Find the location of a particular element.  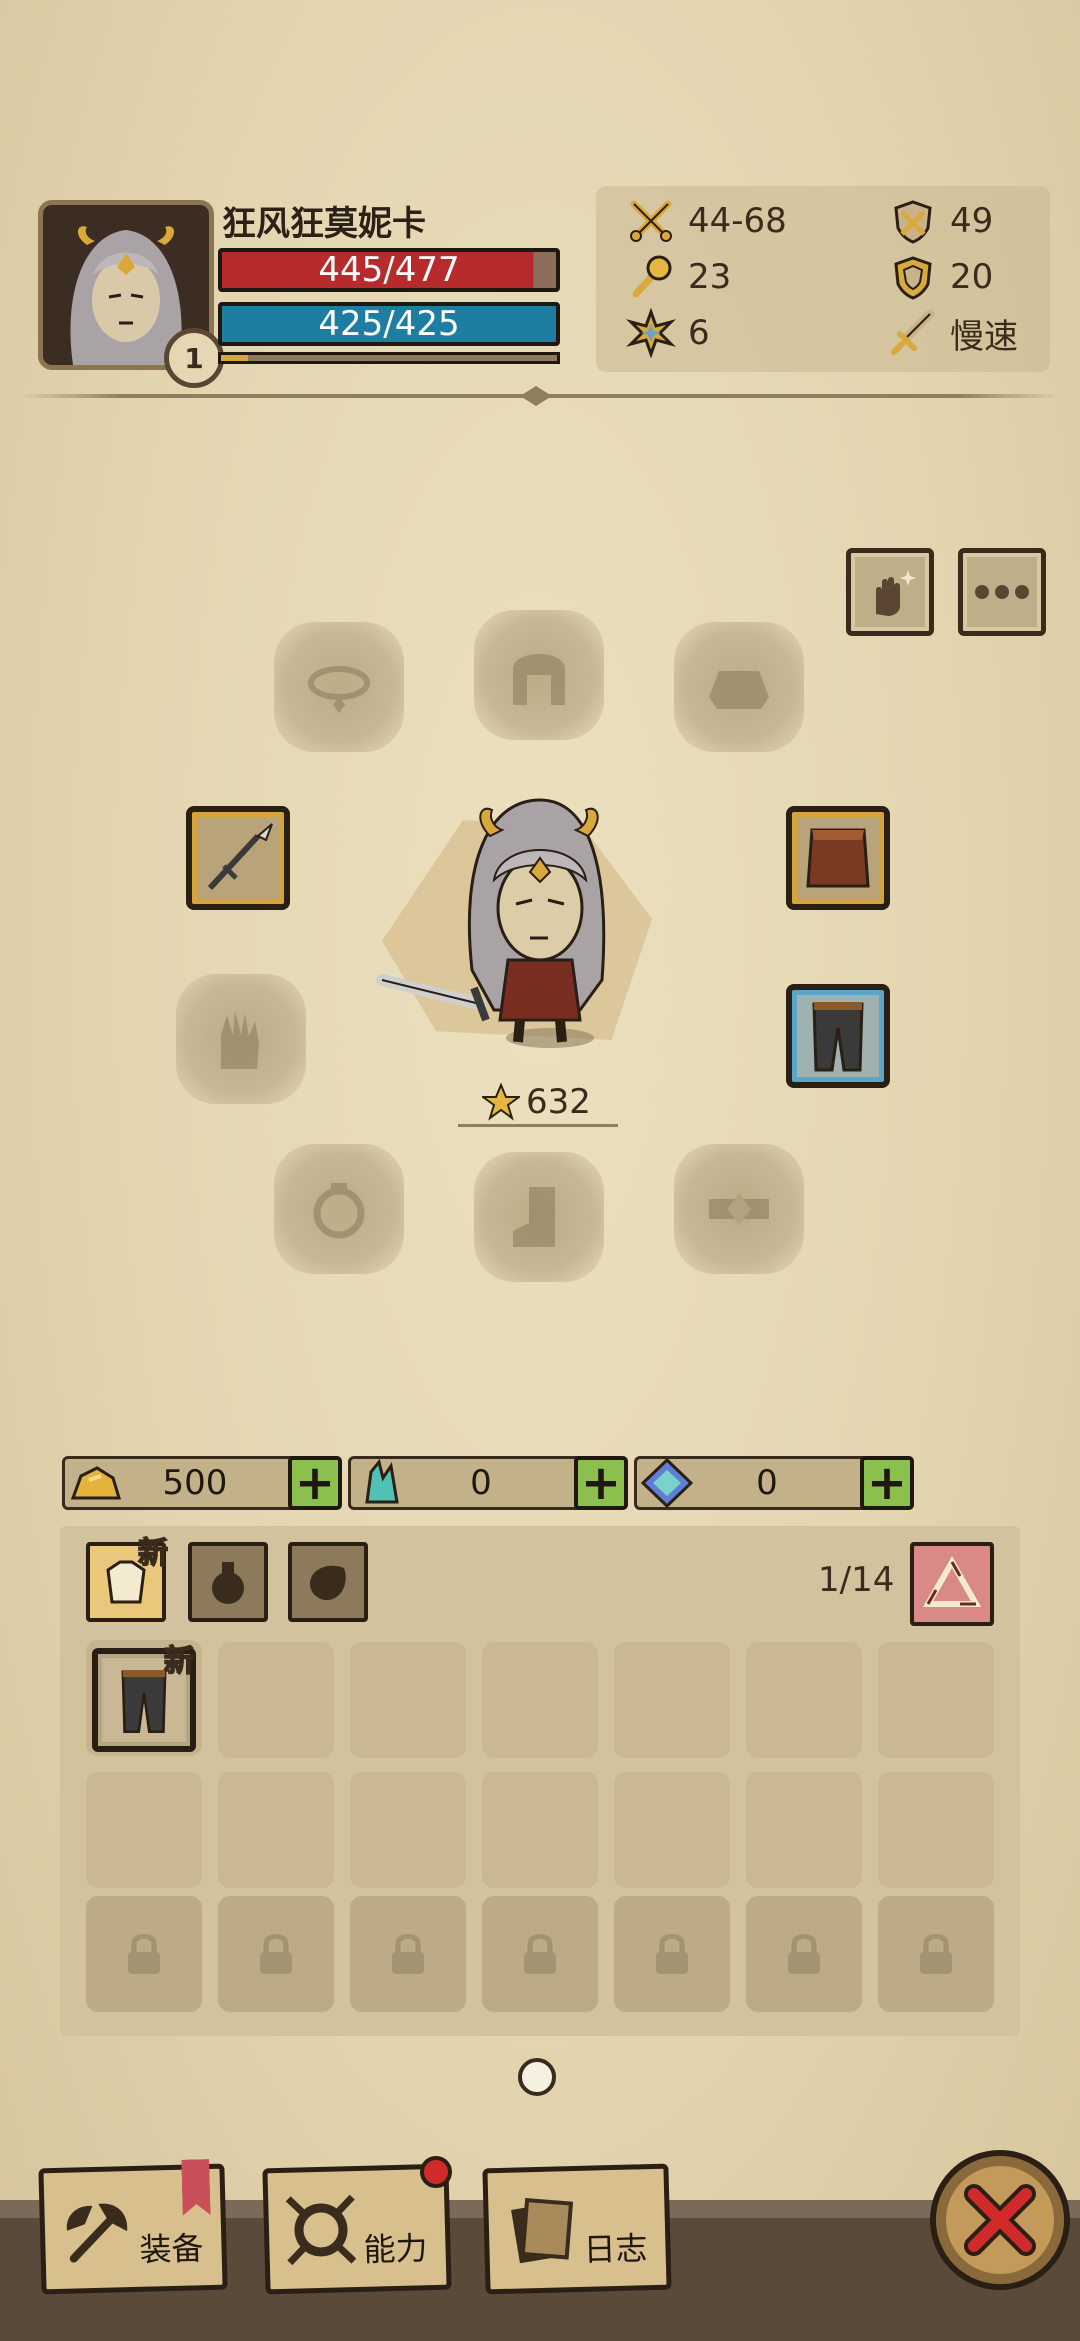

nav-label-equip: 装备 is located at coordinates (172, 2249).